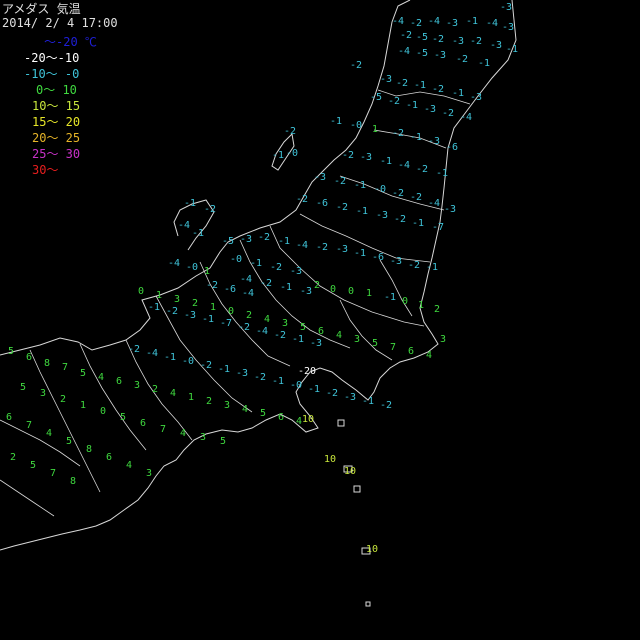 This screenshot has width=640, height=640. I want to click on station-temperature: 8, so click(47, 363).